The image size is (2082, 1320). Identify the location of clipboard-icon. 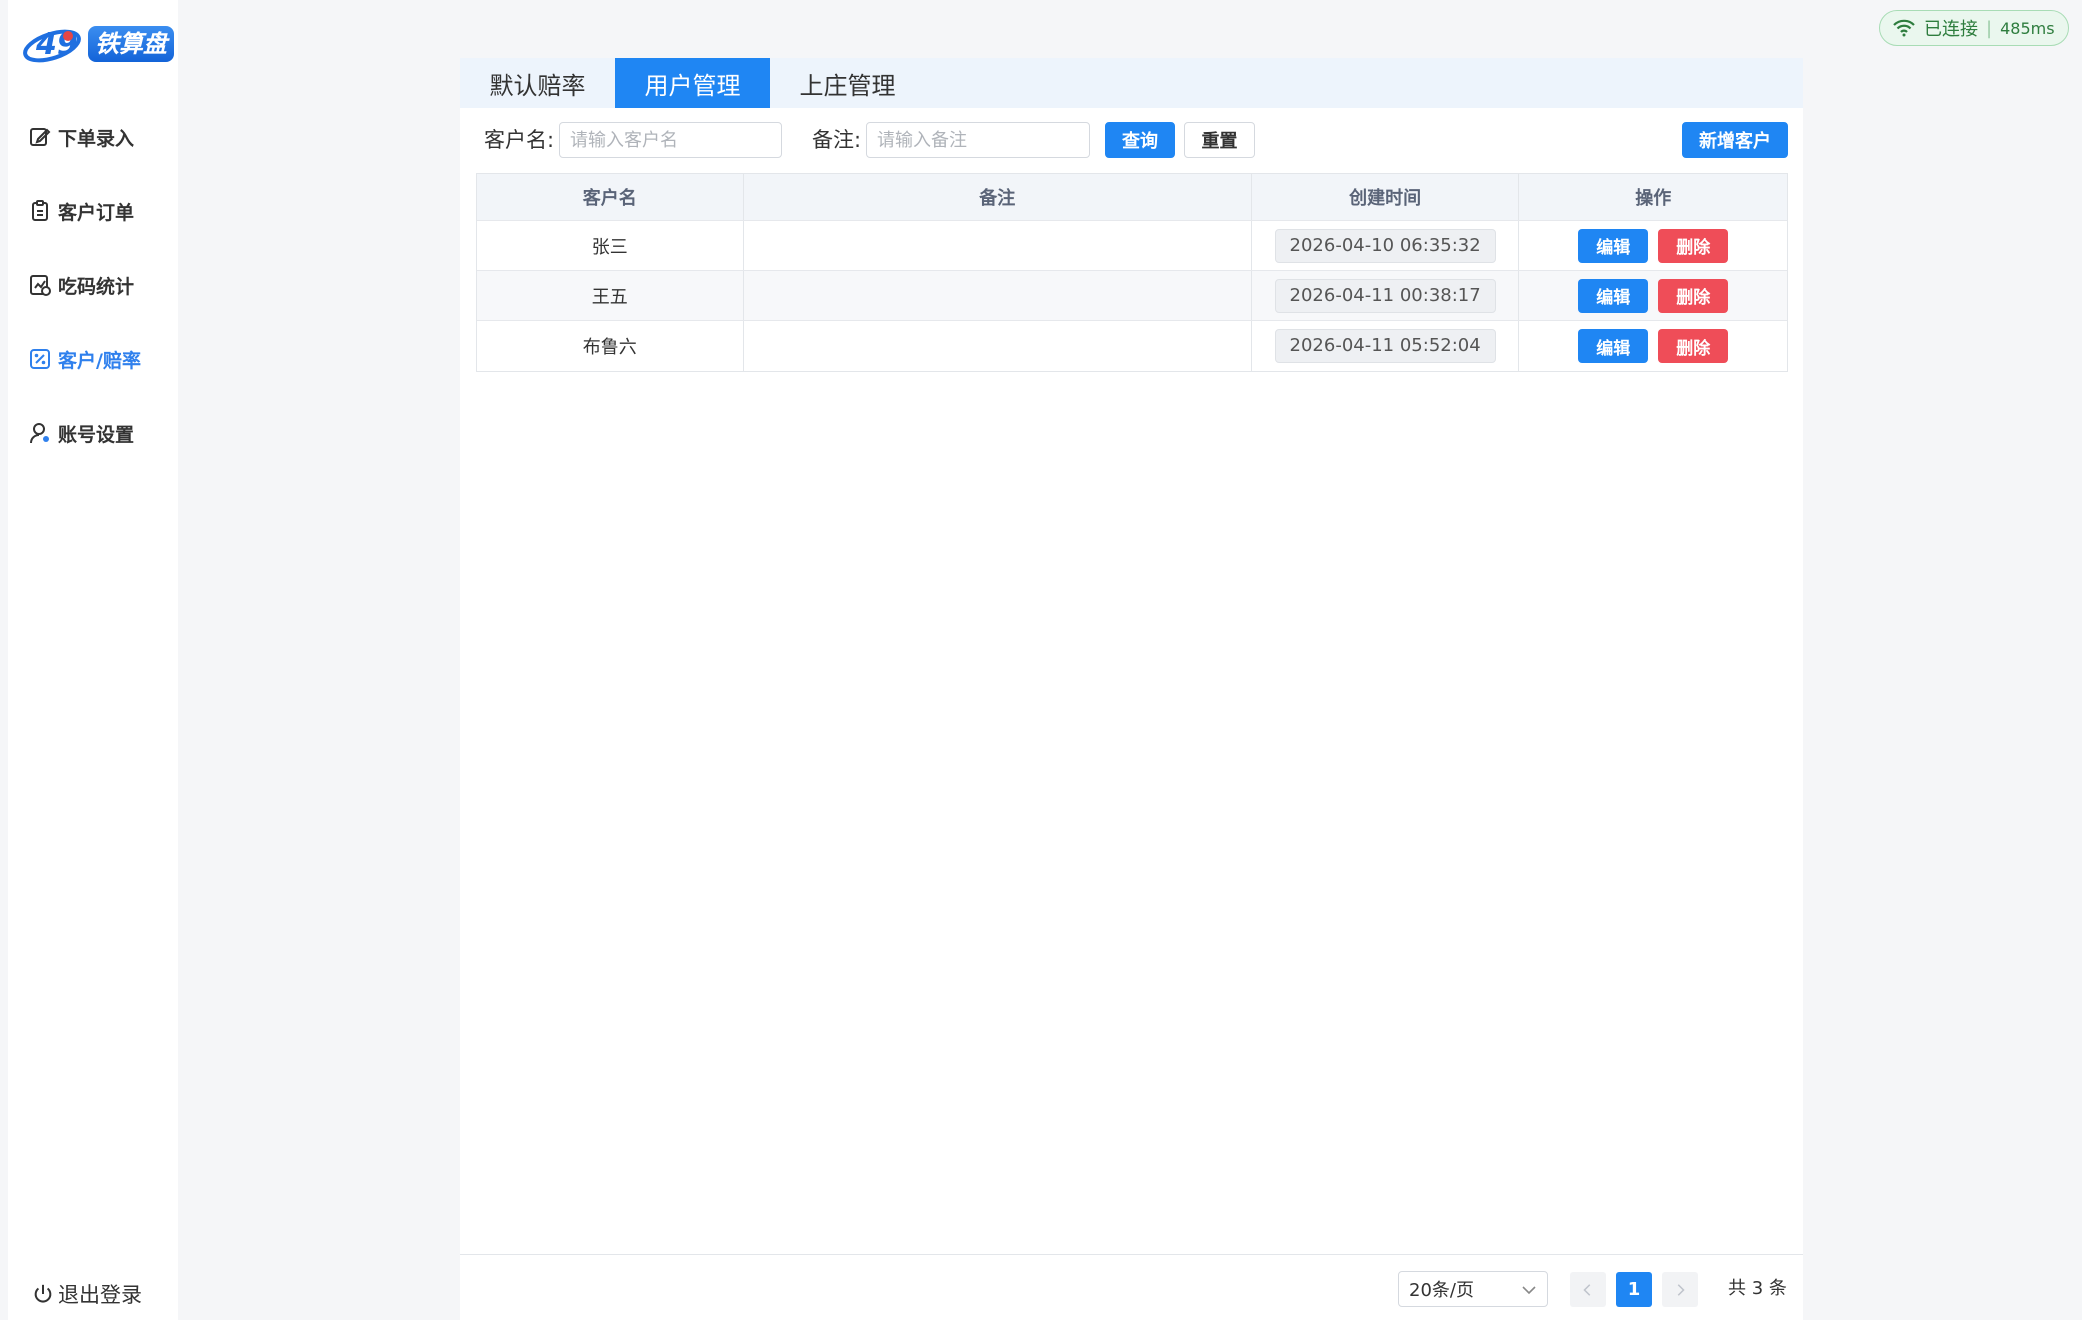
(40, 211).